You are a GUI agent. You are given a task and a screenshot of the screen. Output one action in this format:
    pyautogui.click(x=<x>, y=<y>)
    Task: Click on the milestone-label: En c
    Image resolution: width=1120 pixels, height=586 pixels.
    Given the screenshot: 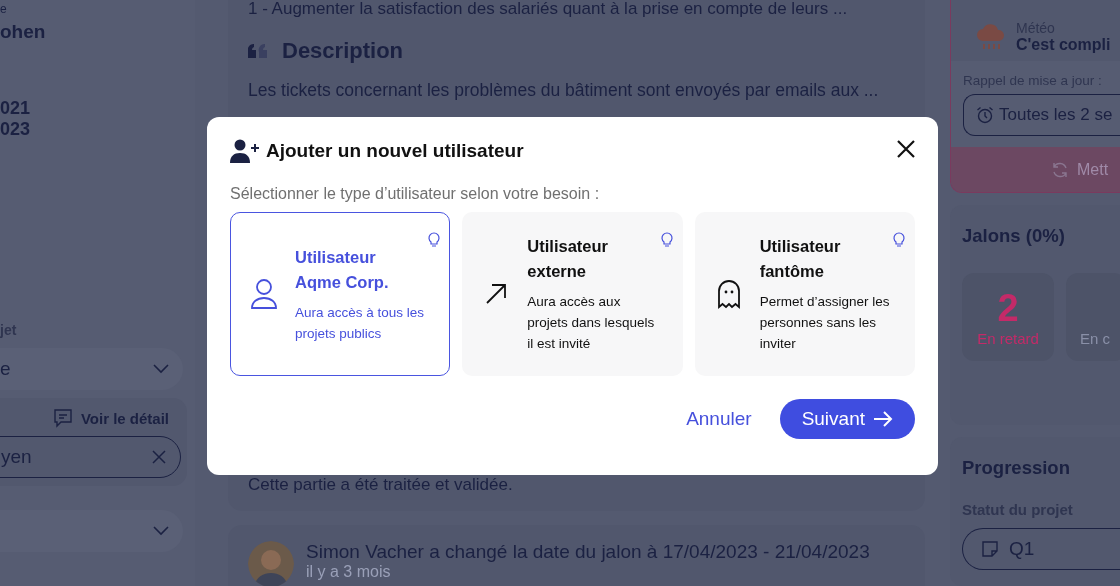 What is the action you would take?
    pyautogui.click(x=1095, y=338)
    